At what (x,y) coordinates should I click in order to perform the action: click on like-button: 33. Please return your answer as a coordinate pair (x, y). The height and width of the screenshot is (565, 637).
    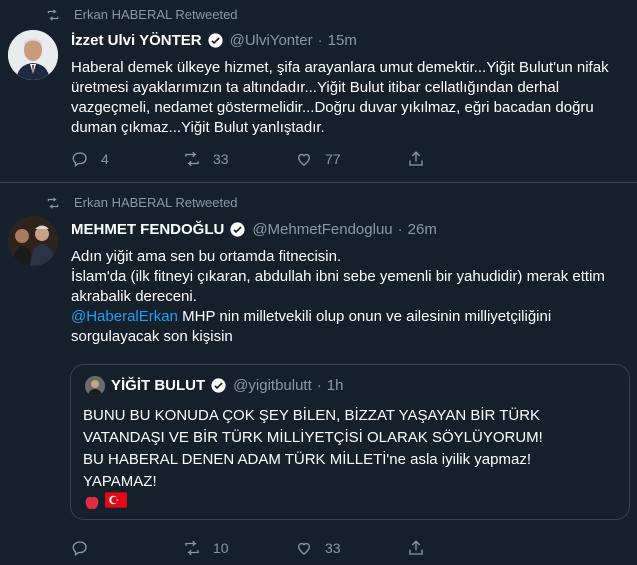
    Looking at the image, I should click on (351, 548).